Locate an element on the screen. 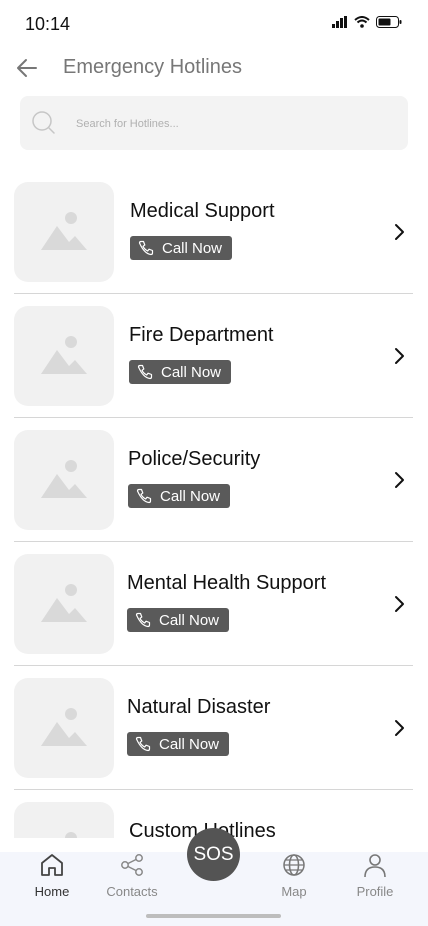 This screenshot has height=926, width=428. page-title: Emergency Hotlines is located at coordinates (152, 67).